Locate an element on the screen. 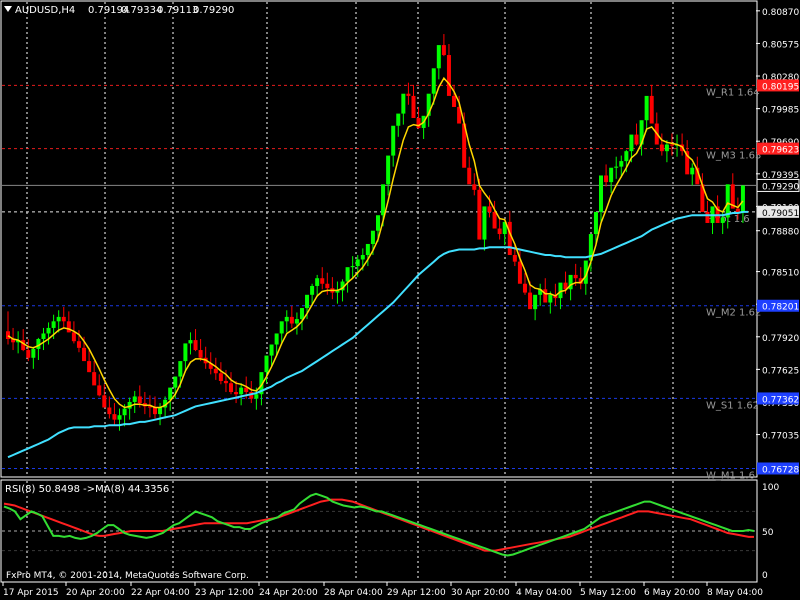  rsi-title: RSI(8) 50.8498 ->MA(8) 44.3356 is located at coordinates (87, 489).